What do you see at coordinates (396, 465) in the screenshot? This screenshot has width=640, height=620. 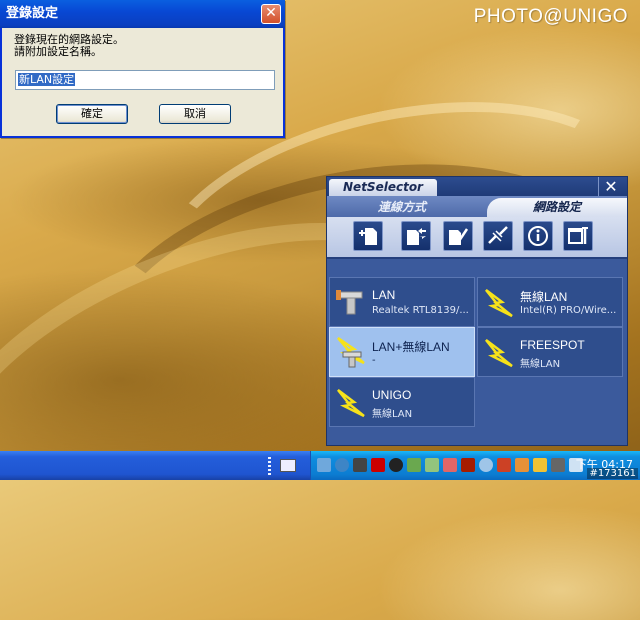 I see `off-icon` at bounding box center [396, 465].